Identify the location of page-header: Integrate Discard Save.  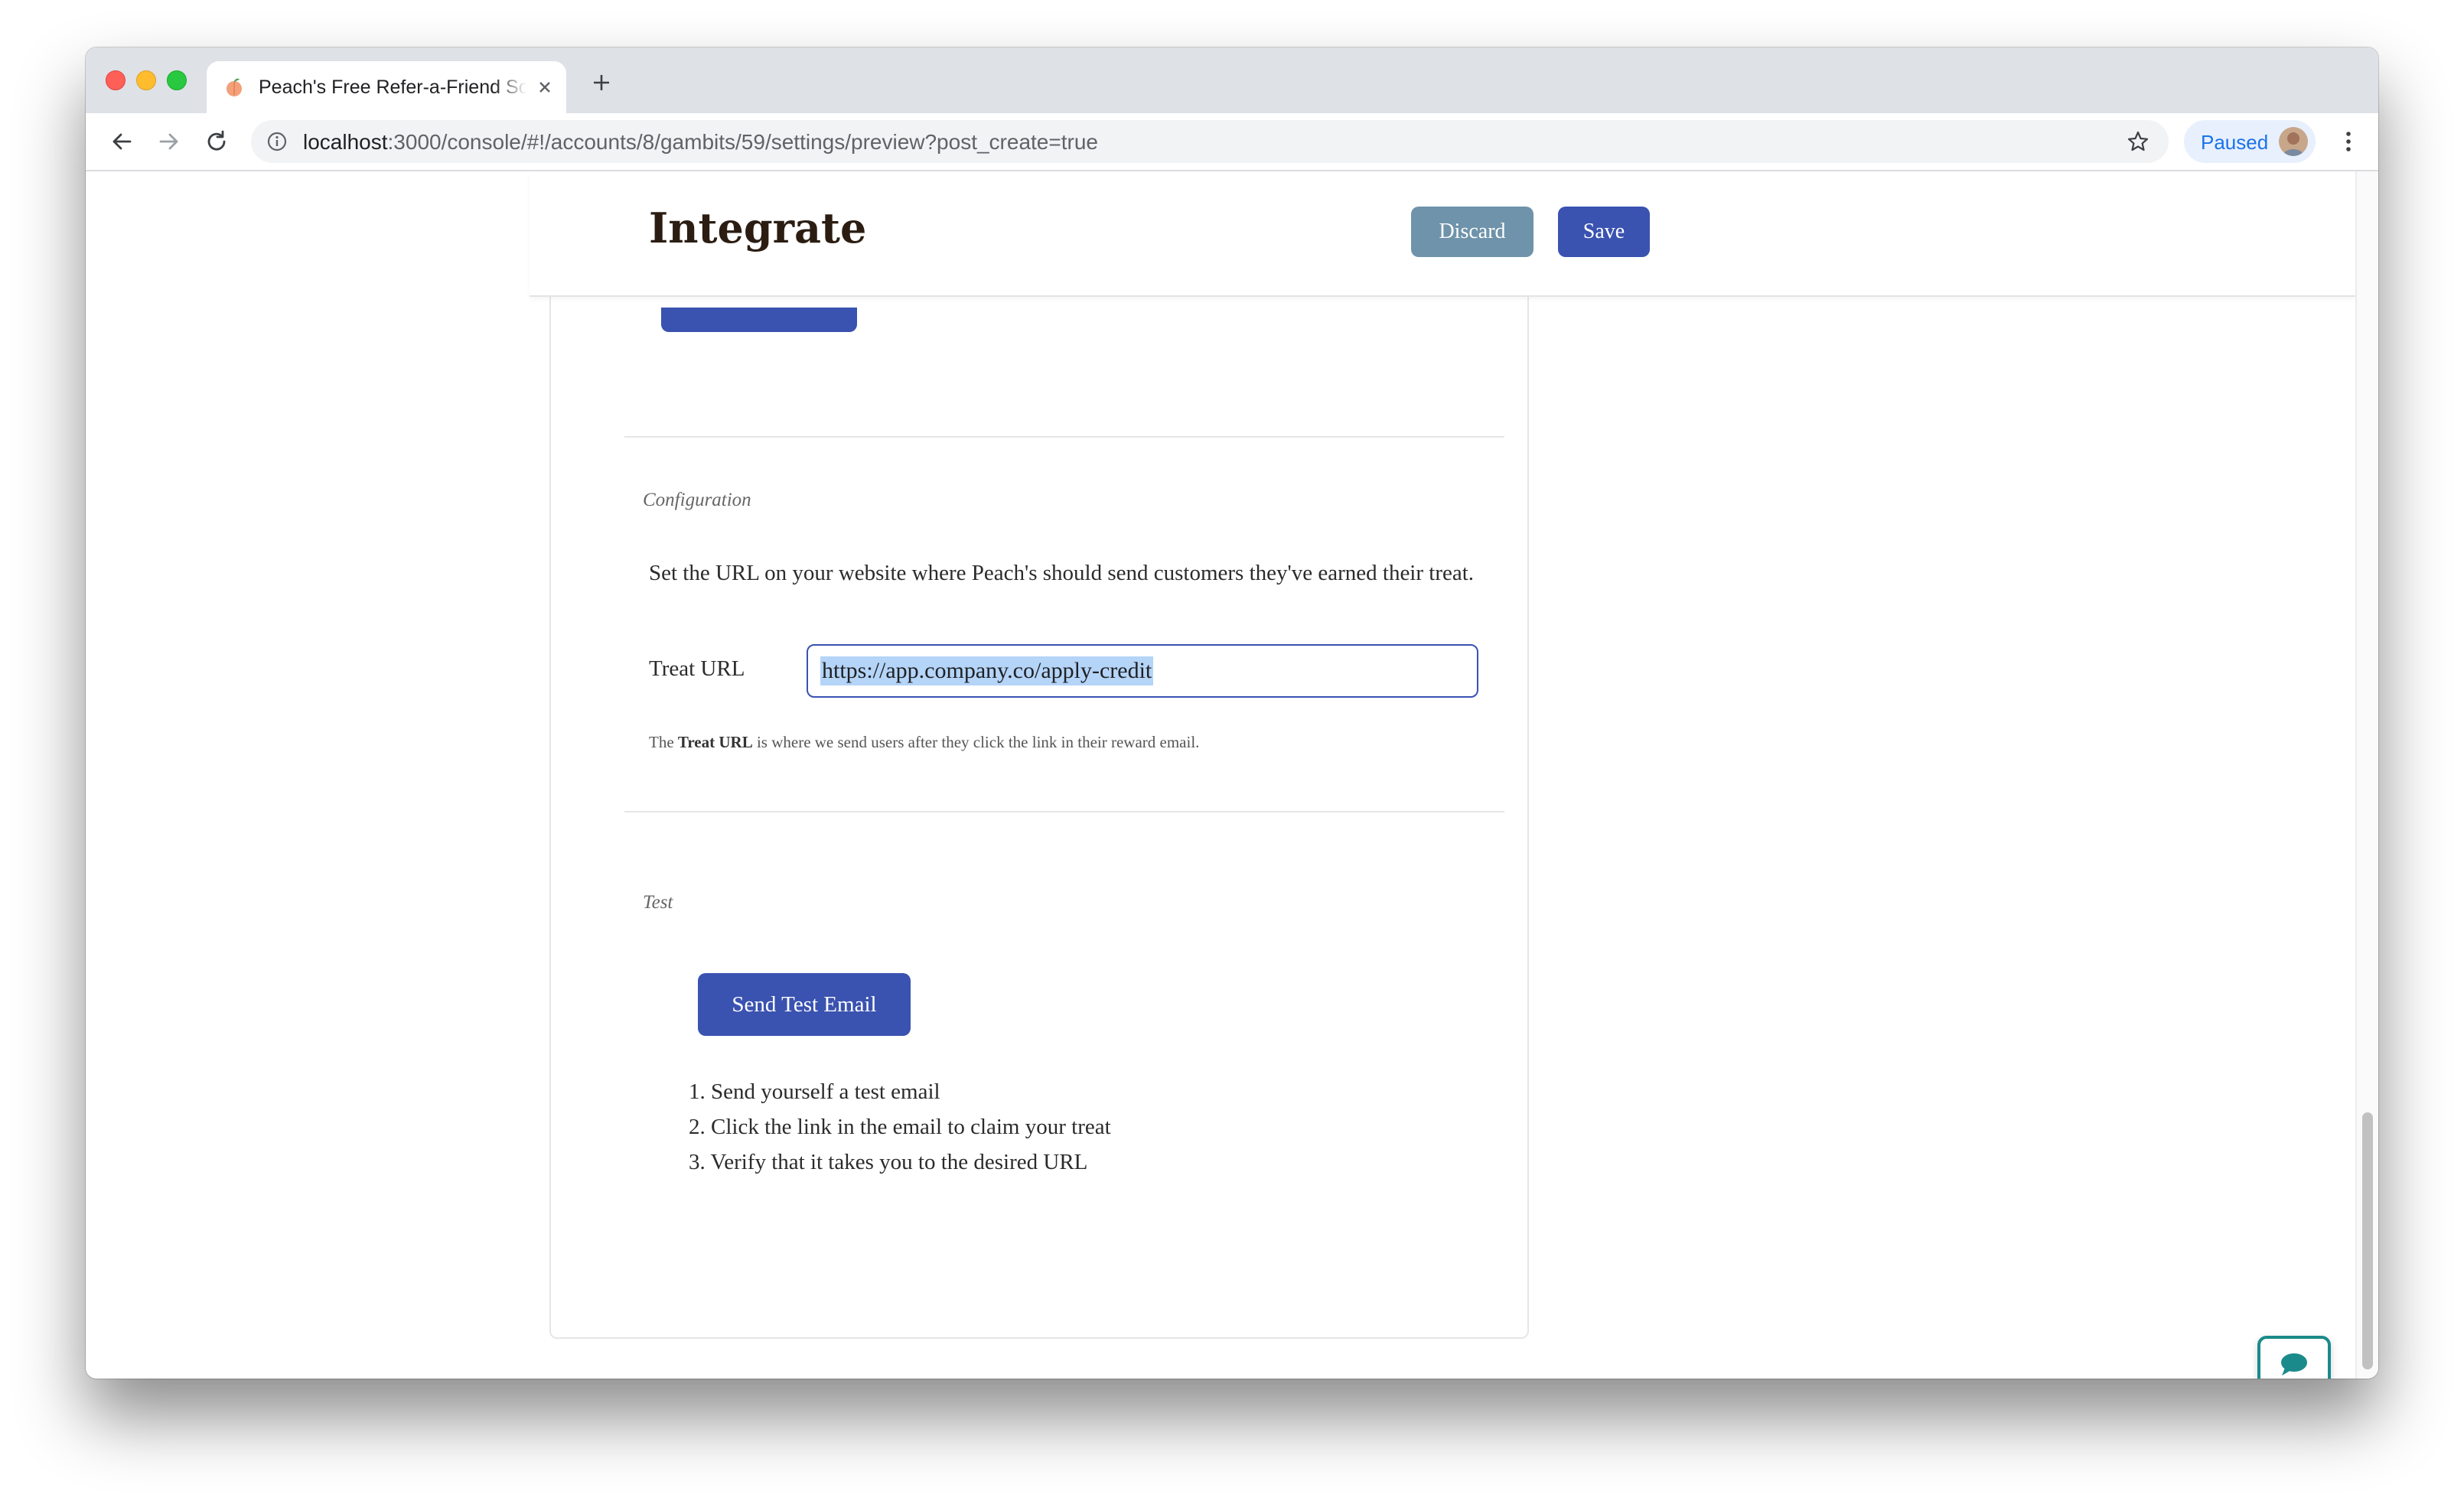
(1442, 234).